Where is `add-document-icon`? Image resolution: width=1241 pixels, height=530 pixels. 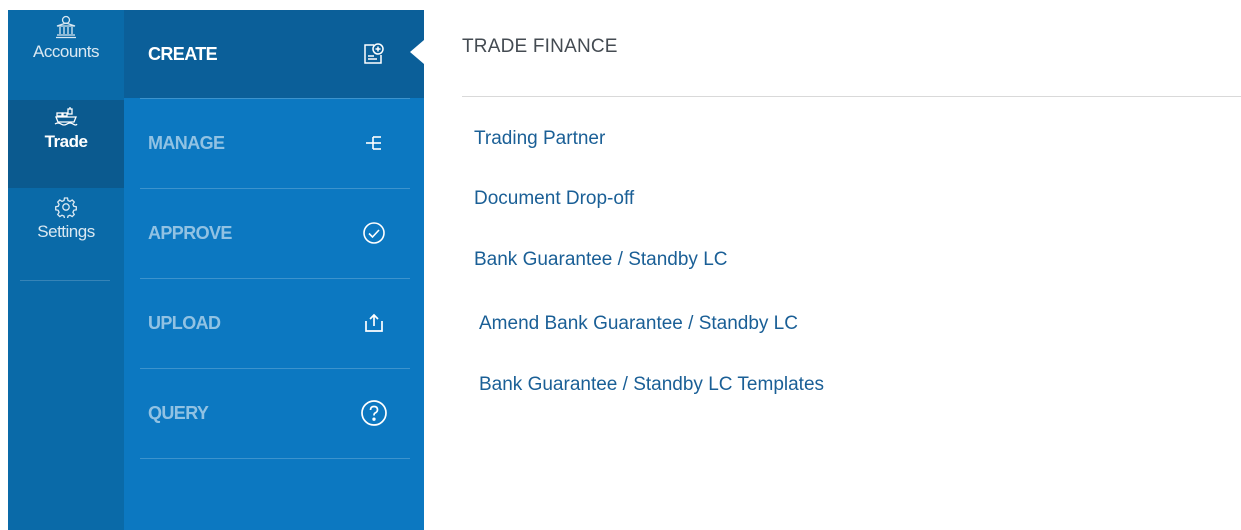
add-document-icon is located at coordinates (374, 54).